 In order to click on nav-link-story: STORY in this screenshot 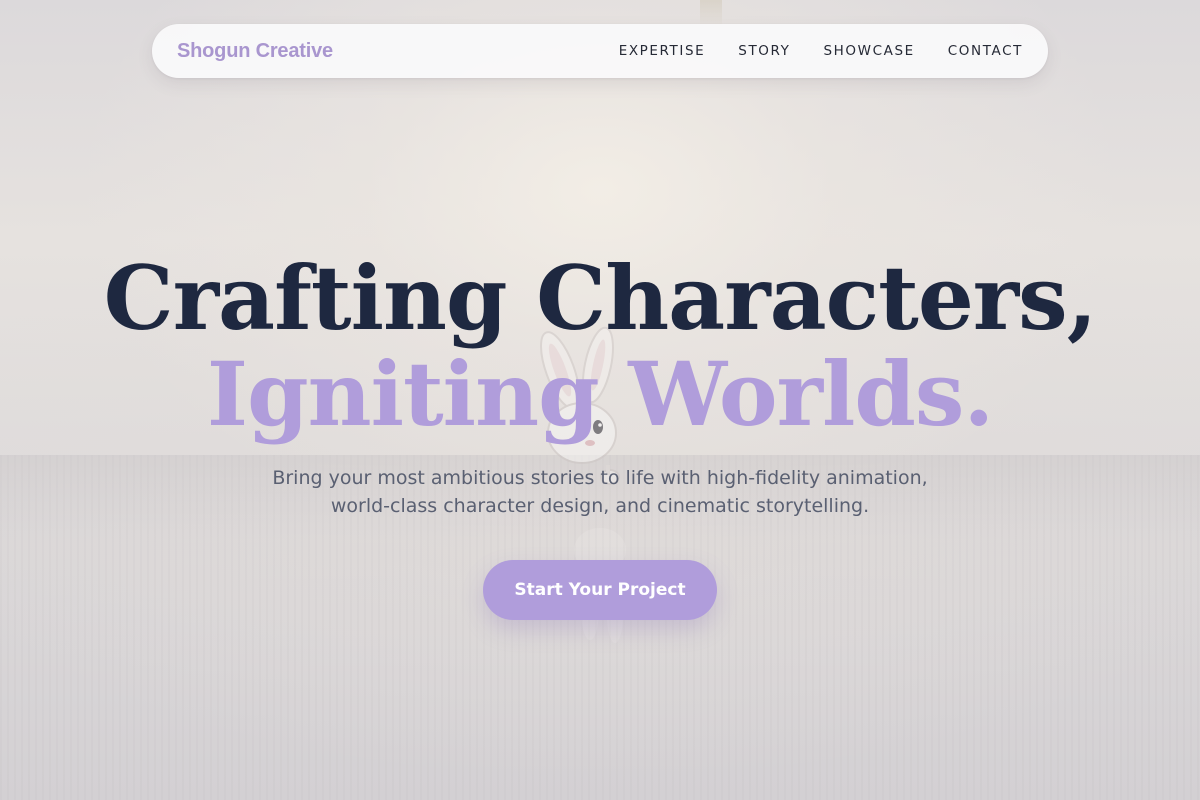, I will do `click(764, 51)`.